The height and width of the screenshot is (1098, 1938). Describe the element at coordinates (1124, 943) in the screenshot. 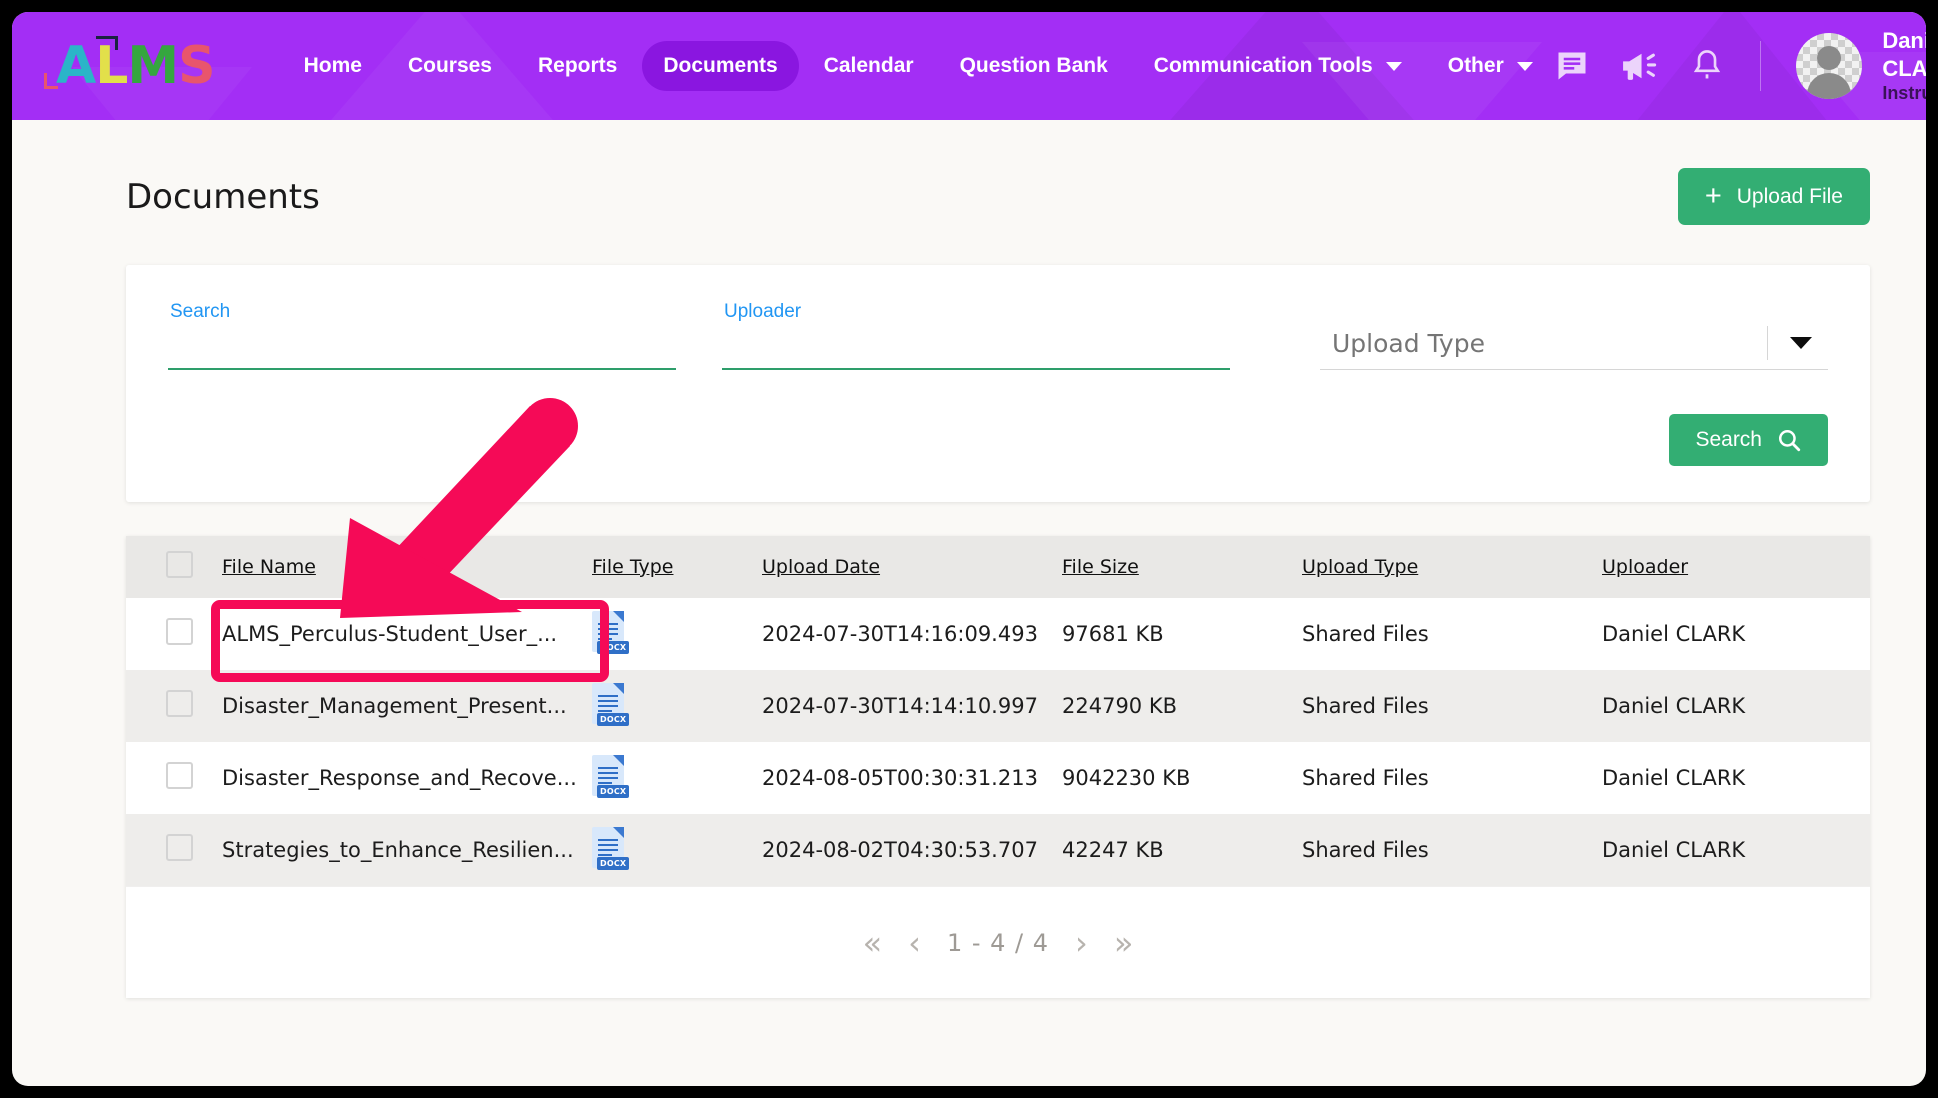

I see `pagination-last-button: »` at that location.